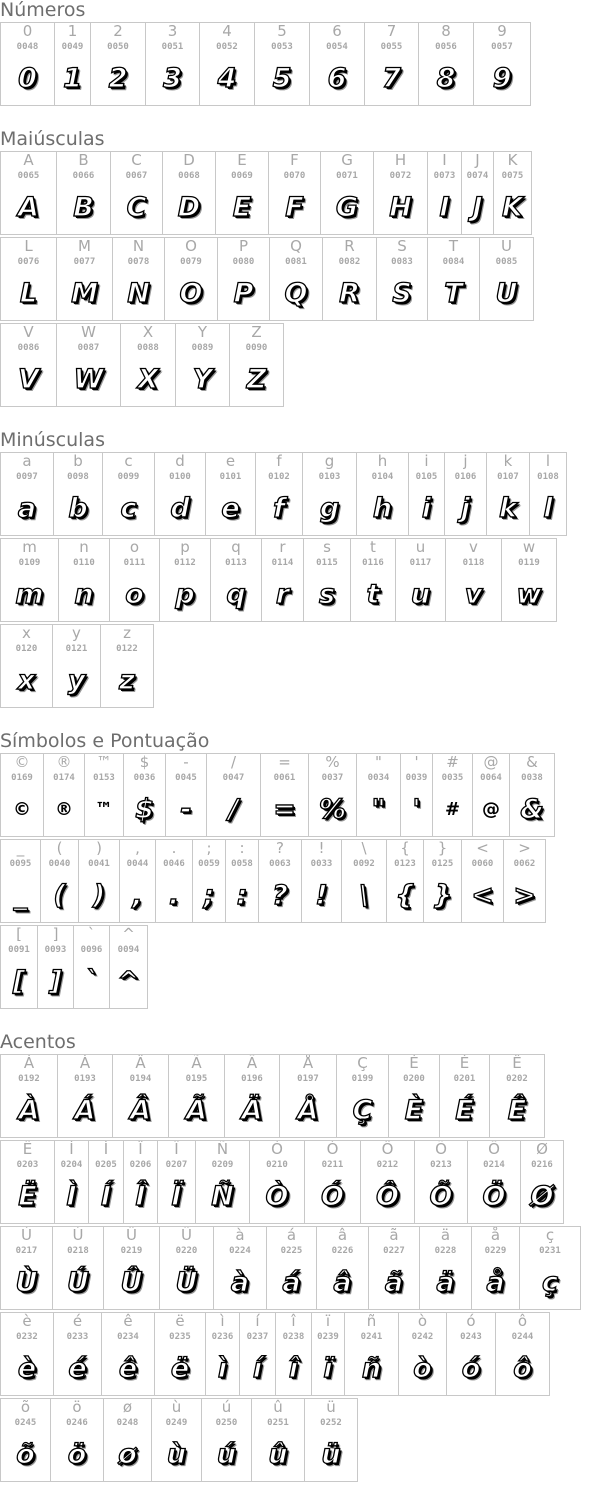 This screenshot has height=1485, width=590. Describe the element at coordinates (134, 563) in the screenshot. I see `character-code: 0111` at that location.